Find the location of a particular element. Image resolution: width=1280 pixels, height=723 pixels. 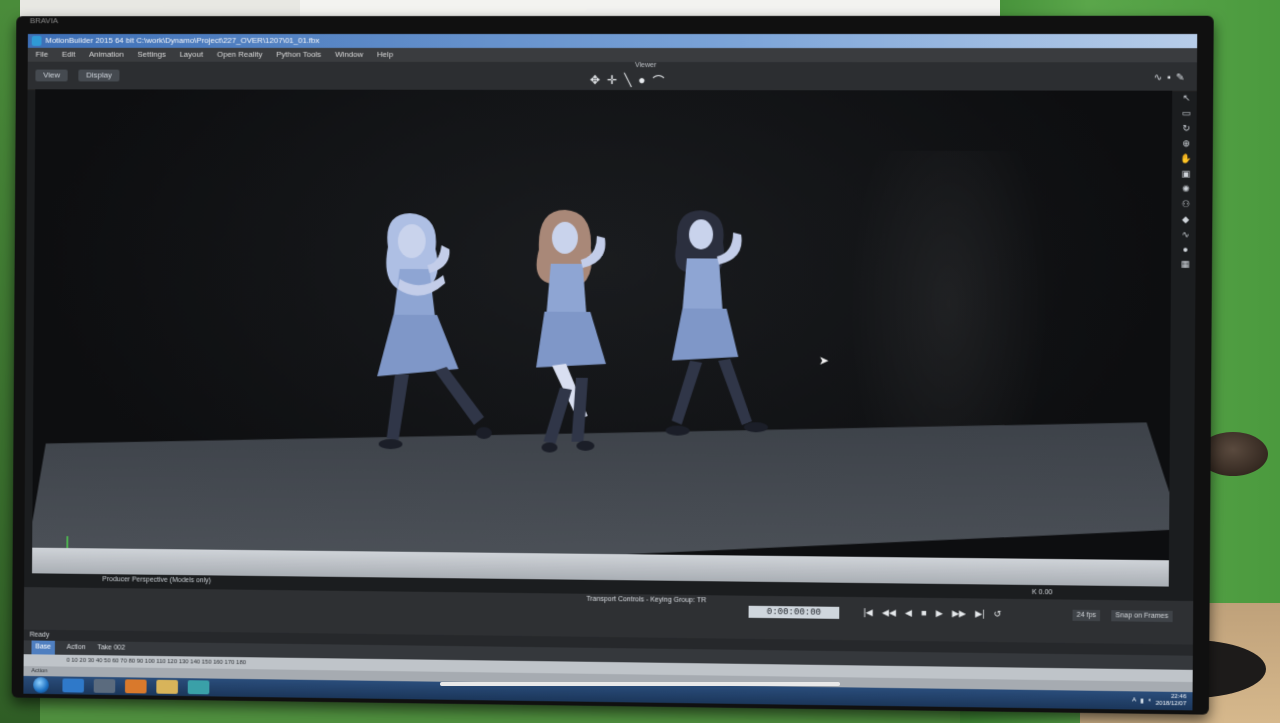

view-button: View is located at coordinates (51, 76).